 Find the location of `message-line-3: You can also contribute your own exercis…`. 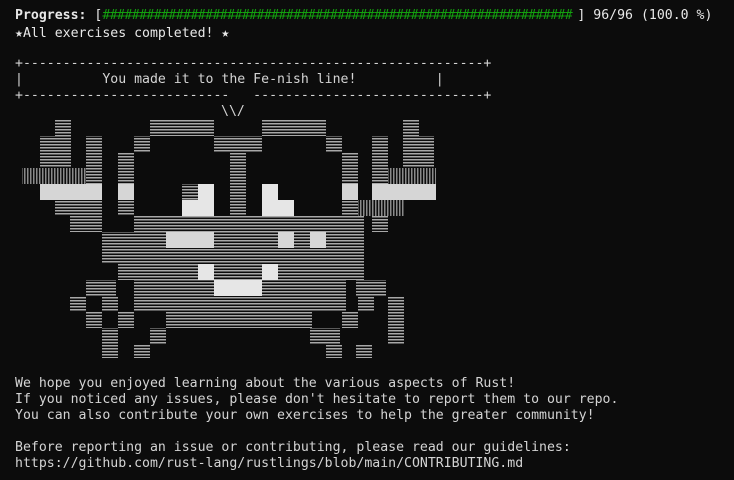

message-line-3: You can also contribute your own exercis… is located at coordinates (305, 415).